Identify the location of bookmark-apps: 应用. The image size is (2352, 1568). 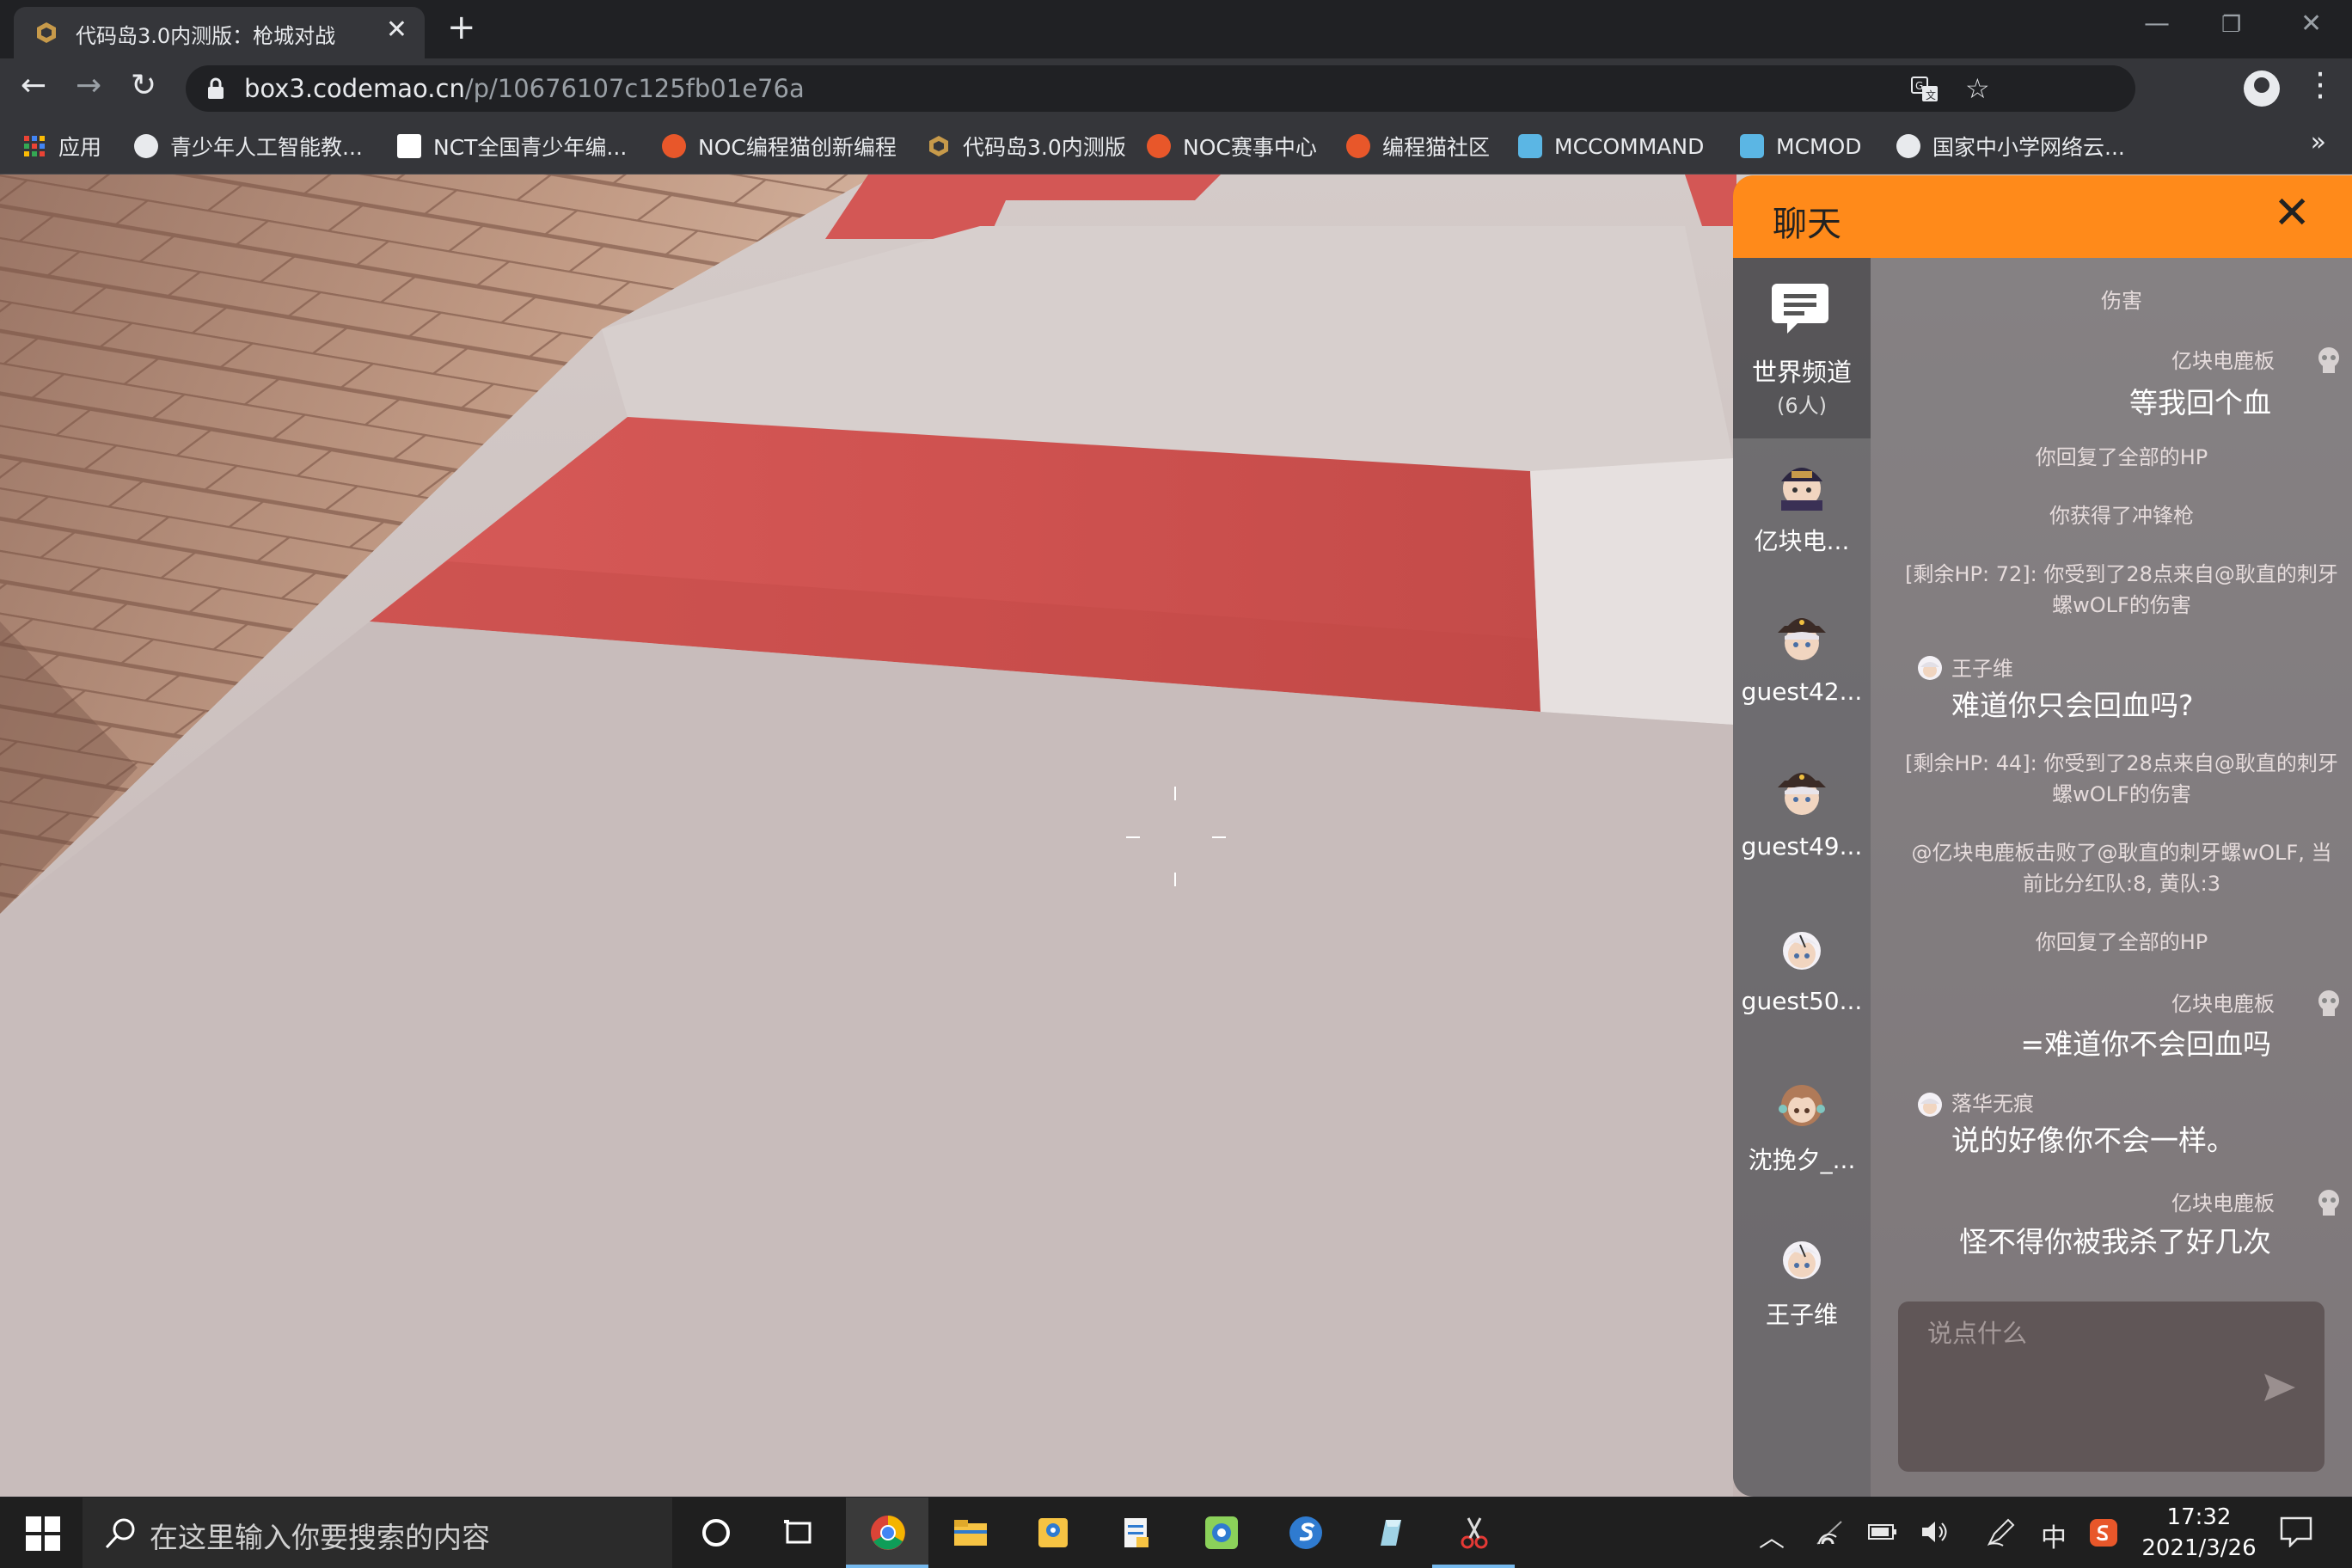
(61, 146).